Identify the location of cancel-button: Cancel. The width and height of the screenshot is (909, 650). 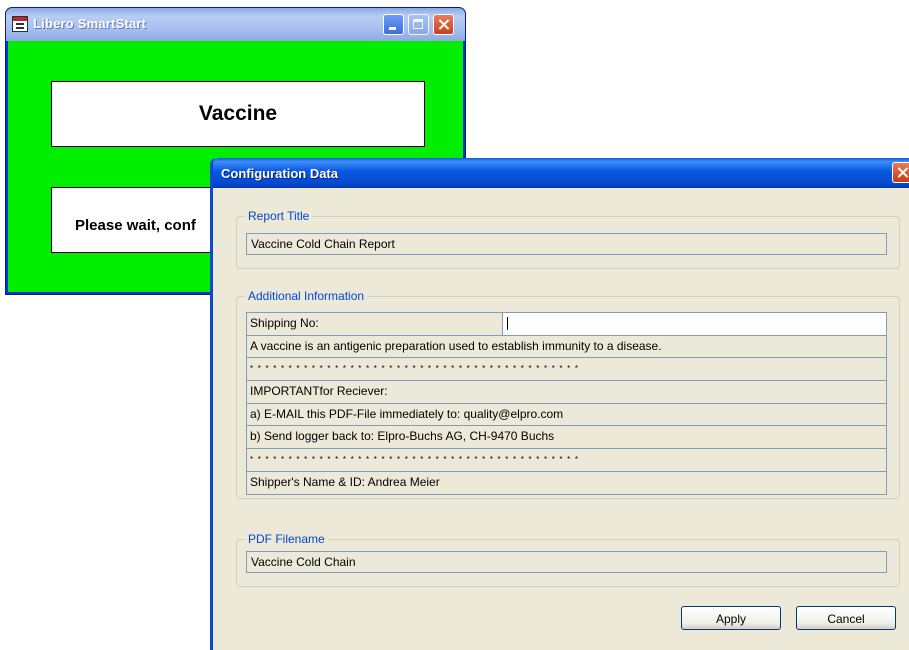
(846, 618).